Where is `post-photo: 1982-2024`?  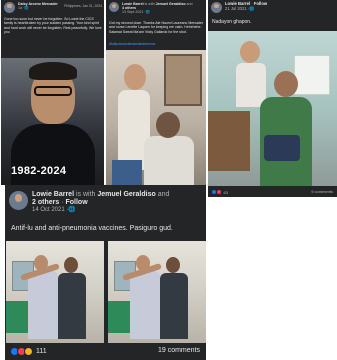 post-photo: 1982-2024 is located at coordinates (52, 121).